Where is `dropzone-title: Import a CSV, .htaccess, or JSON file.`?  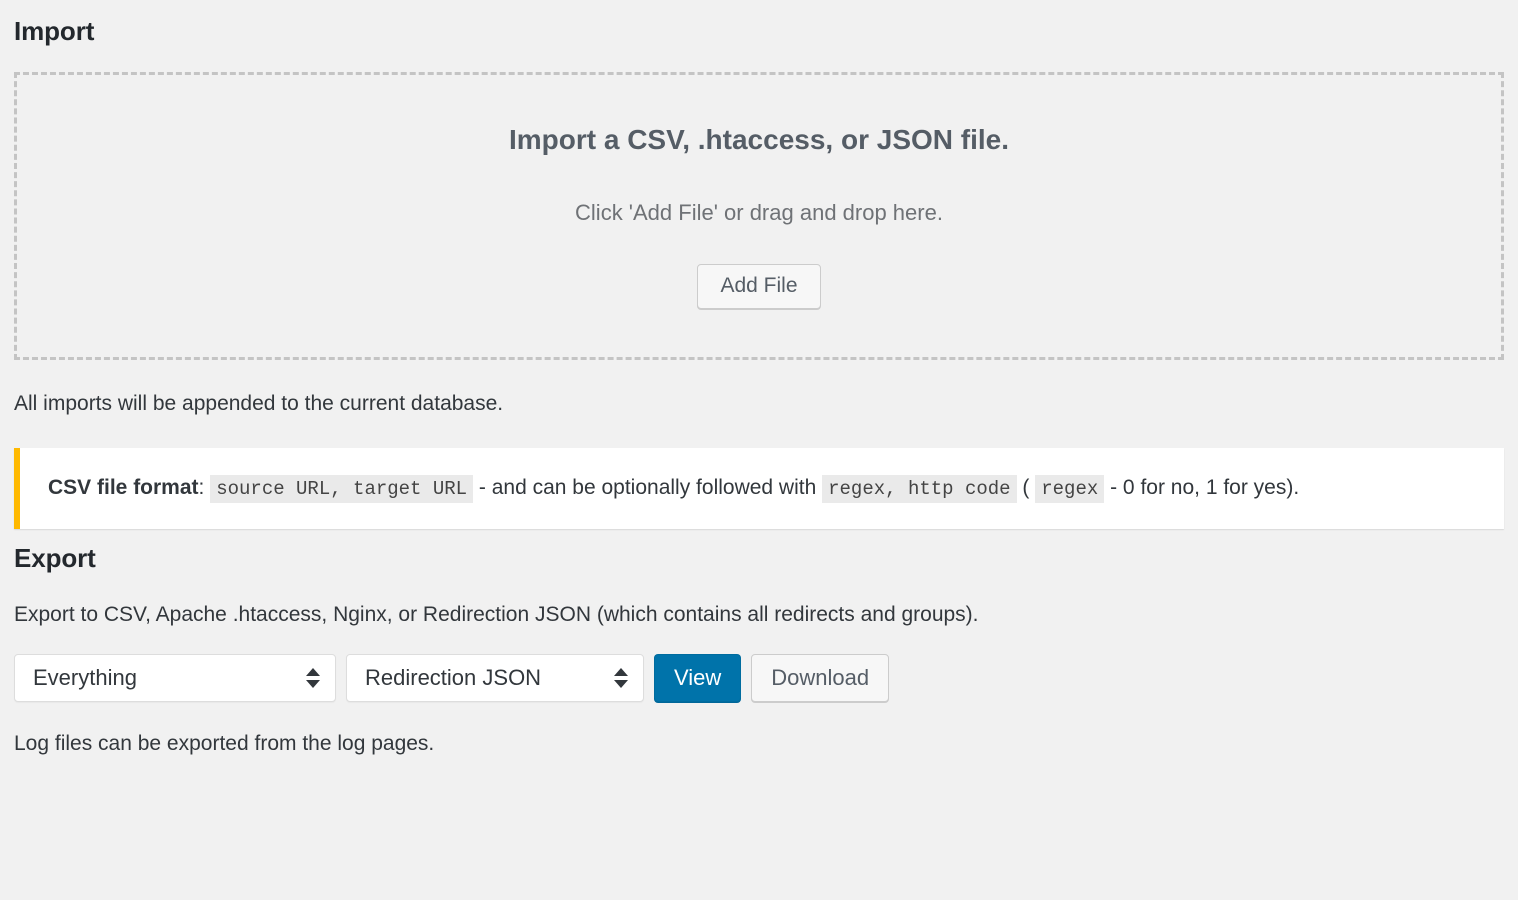
dropzone-title: Import a CSV, .htaccess, or JSON file. is located at coordinates (759, 139).